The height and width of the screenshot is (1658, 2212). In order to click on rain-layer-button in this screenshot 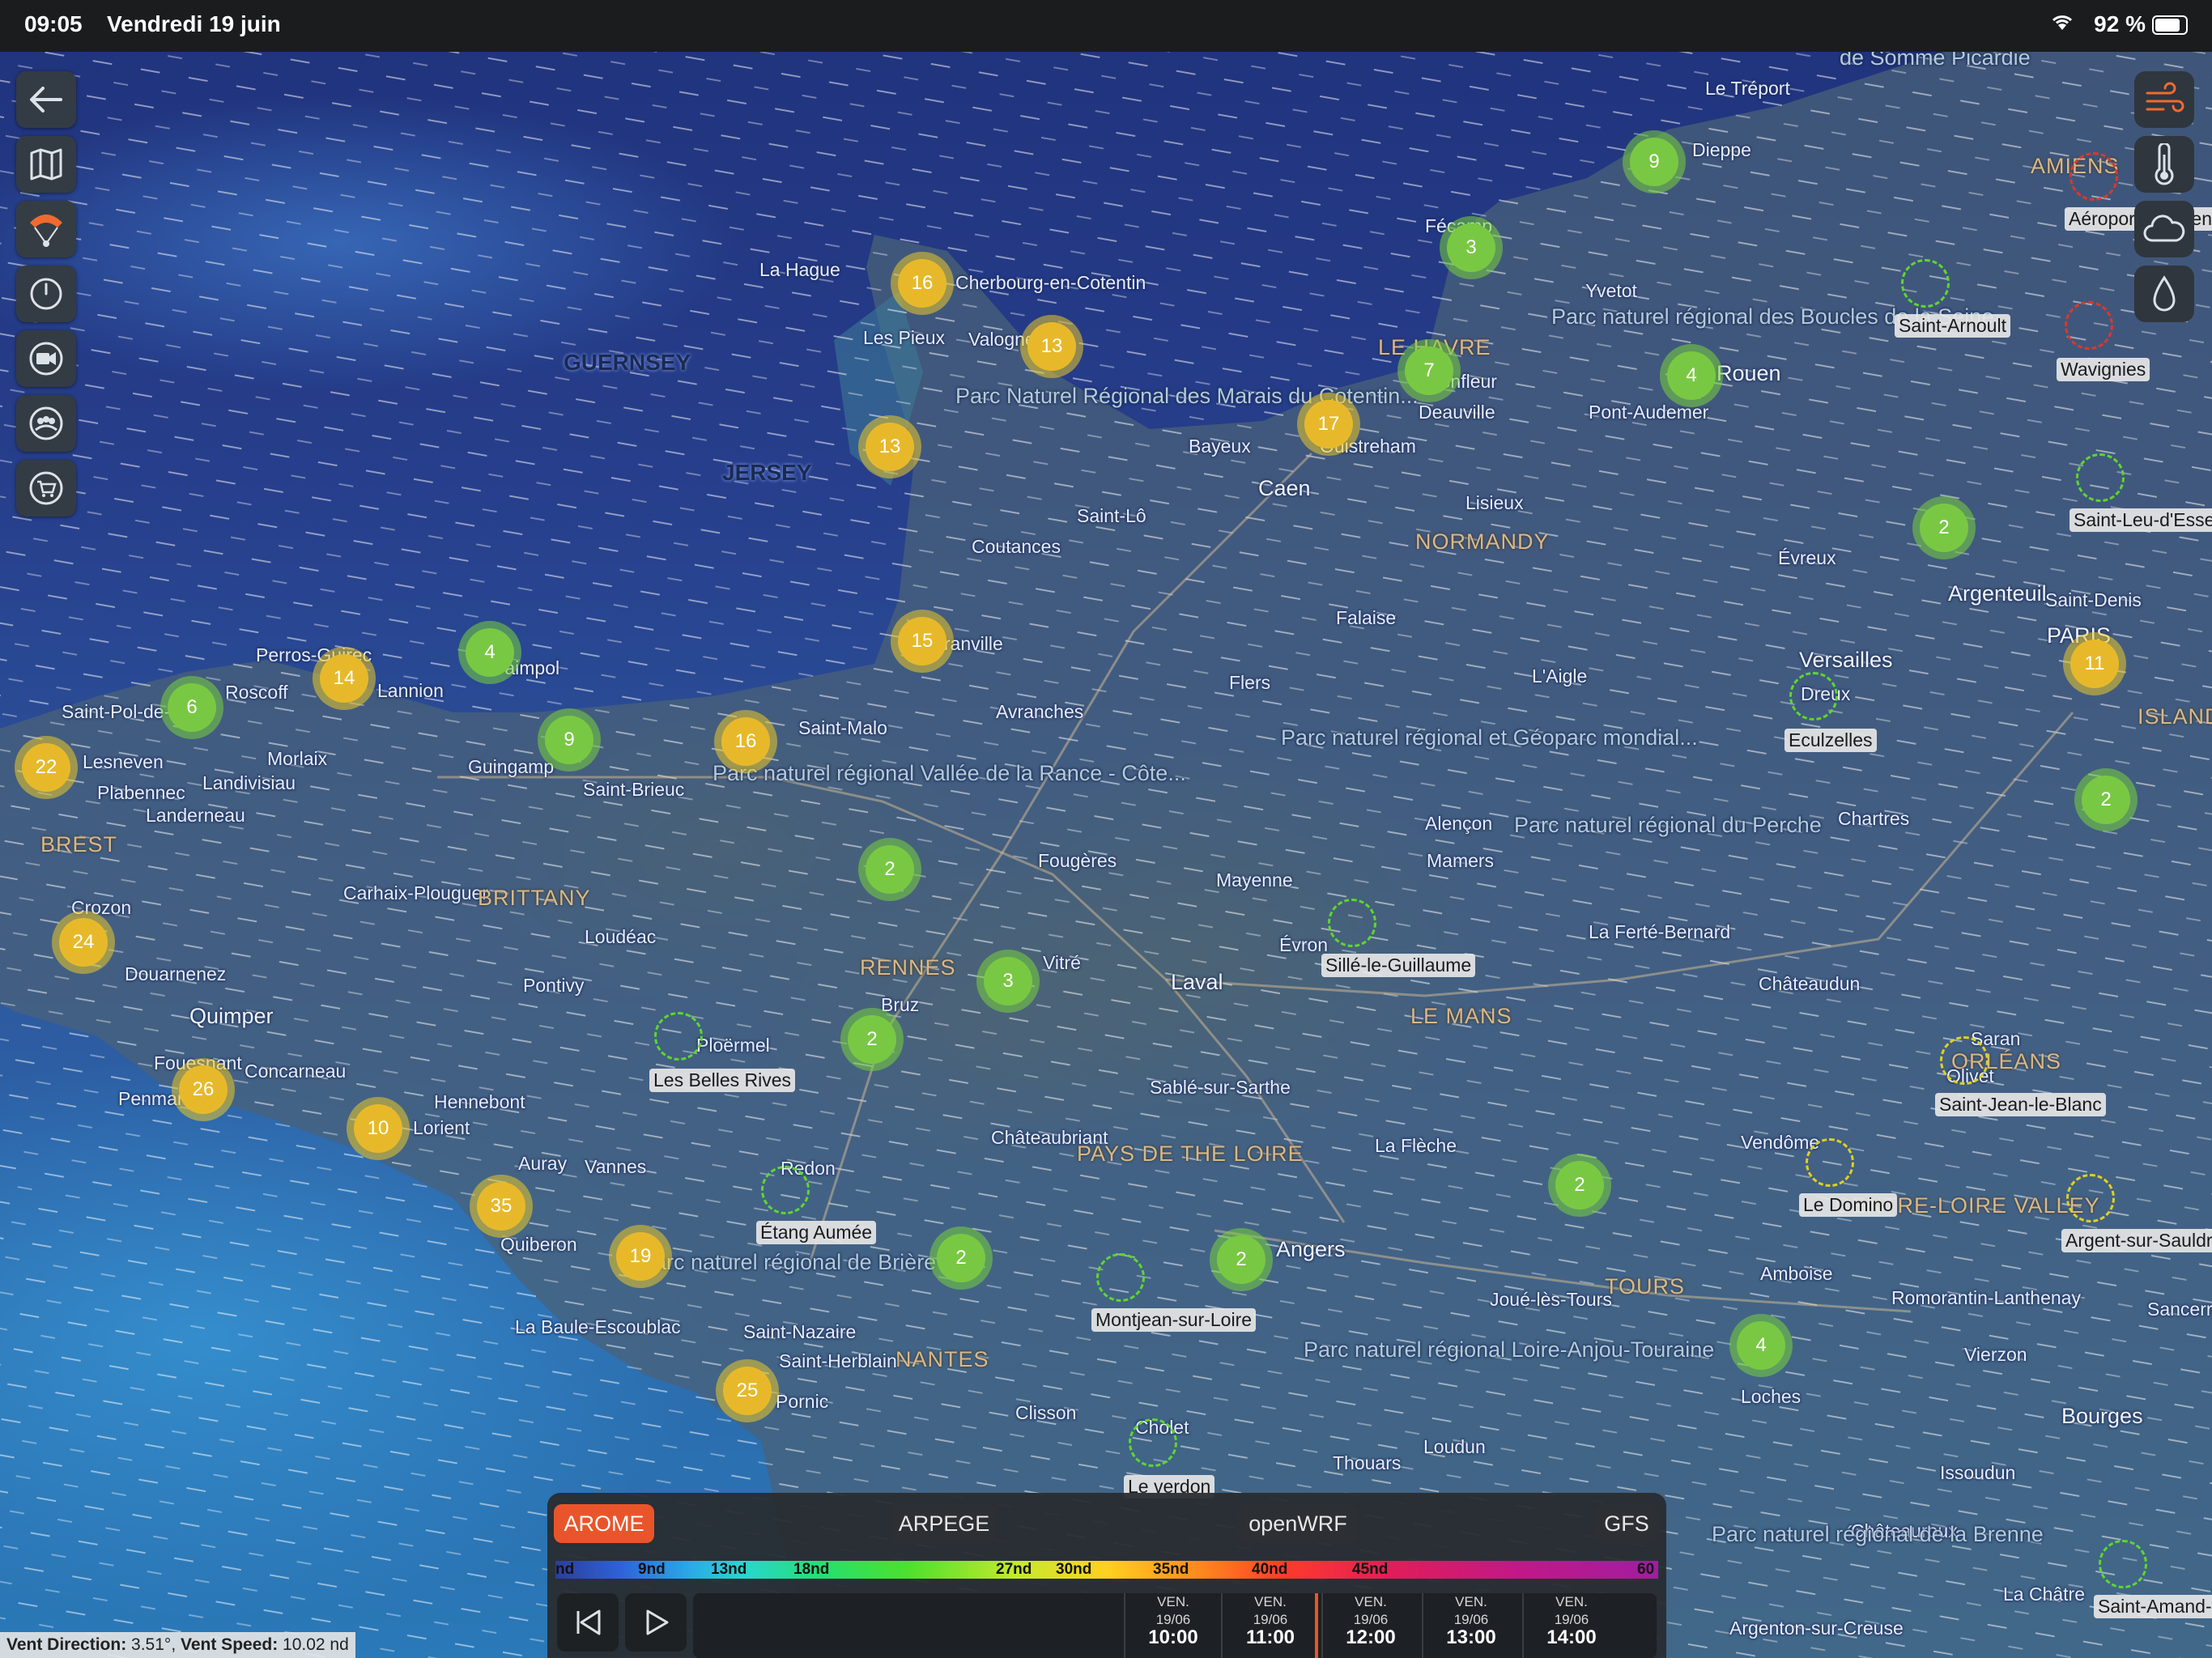, I will do `click(2164, 294)`.